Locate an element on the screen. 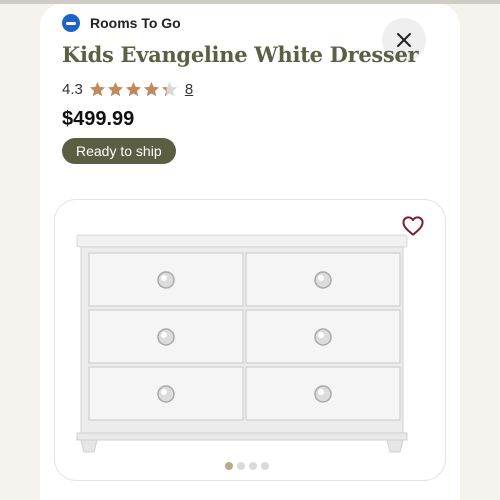 The width and height of the screenshot is (500, 500). rating-value: 4.3 is located at coordinates (72, 89).